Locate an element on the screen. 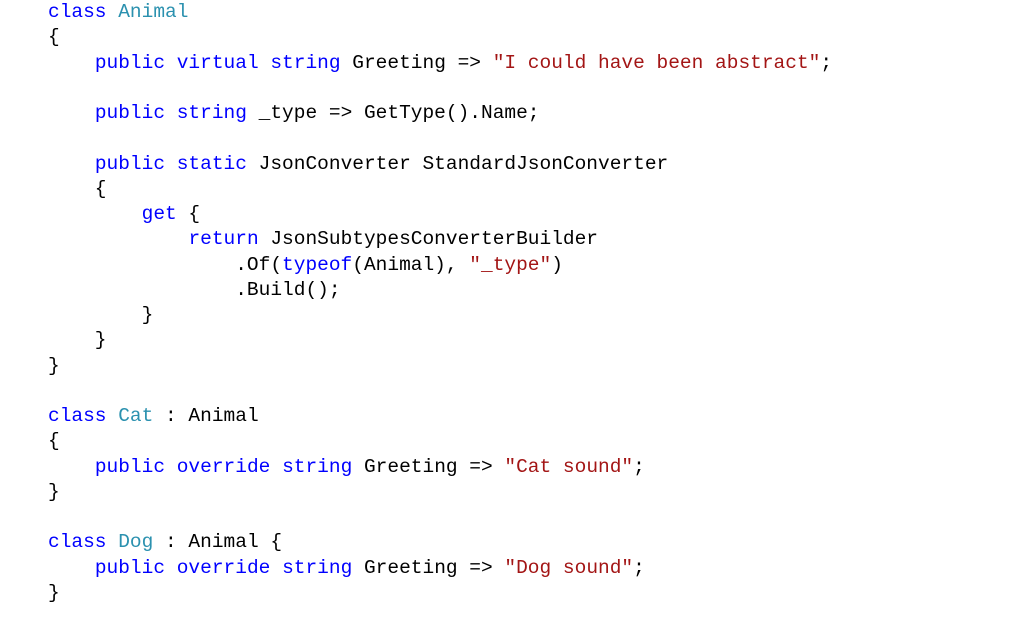 Image resolution: width=1024 pixels, height=626 pixels. keyword-token: typeof is located at coordinates (317, 264).